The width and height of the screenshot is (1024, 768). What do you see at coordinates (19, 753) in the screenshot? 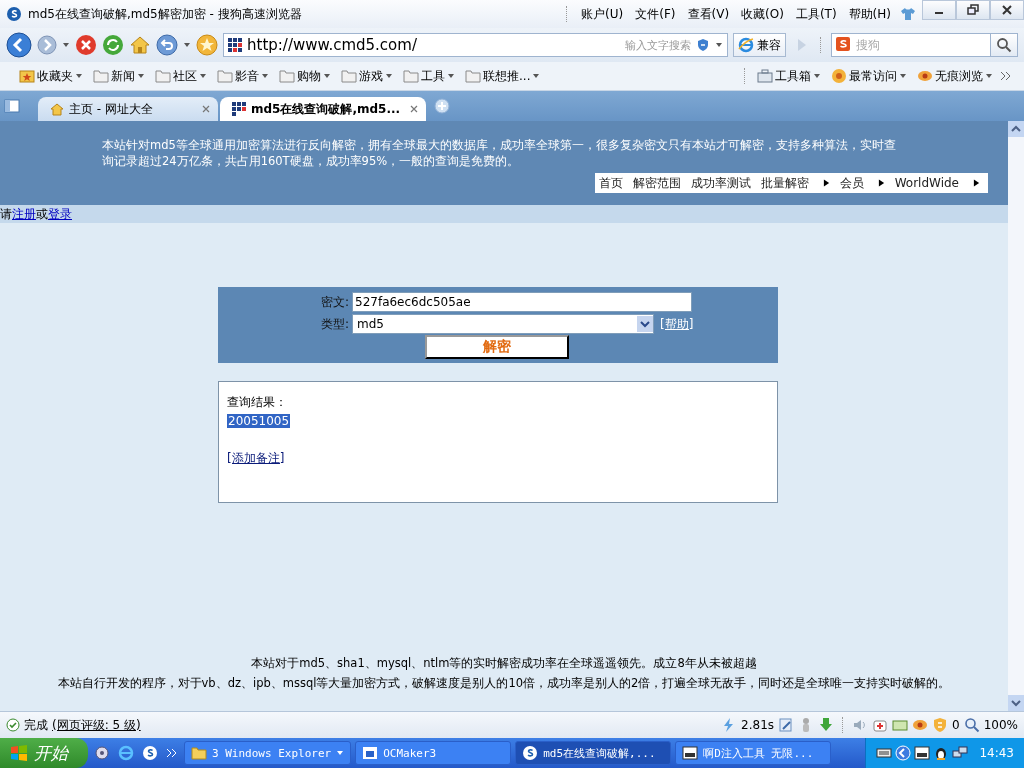
I see `windows-logo-icon` at bounding box center [19, 753].